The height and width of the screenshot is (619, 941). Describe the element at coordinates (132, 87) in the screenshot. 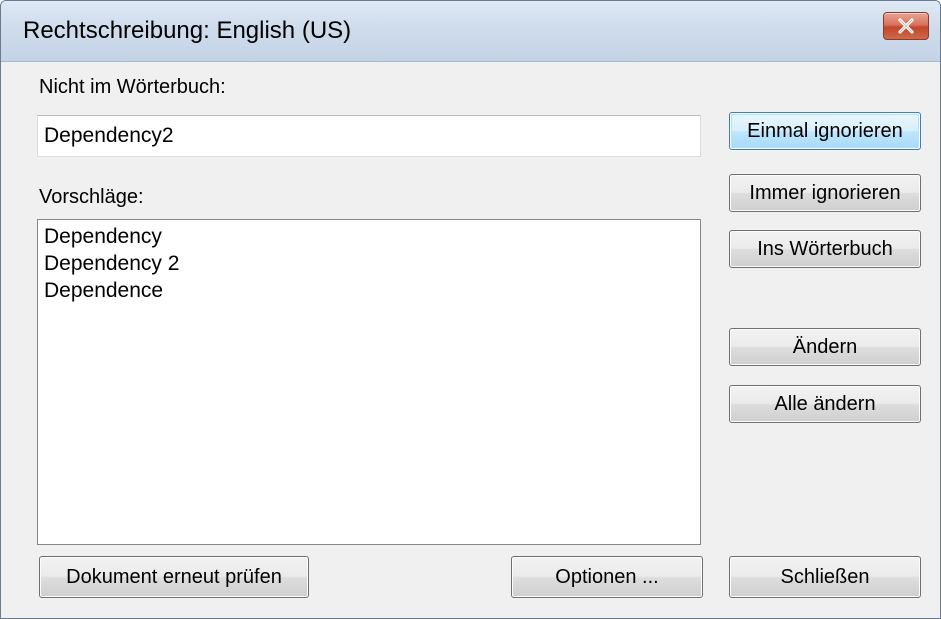

I see `not-in-dictionary-label: Nicht im Wörterbuch:` at that location.